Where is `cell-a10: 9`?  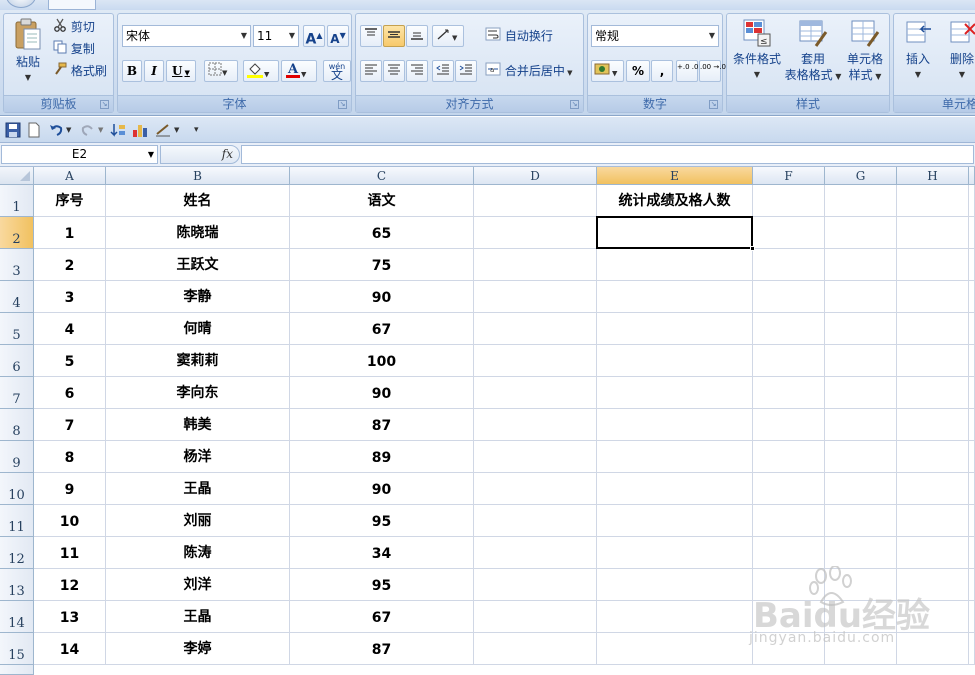 cell-a10: 9 is located at coordinates (70, 489).